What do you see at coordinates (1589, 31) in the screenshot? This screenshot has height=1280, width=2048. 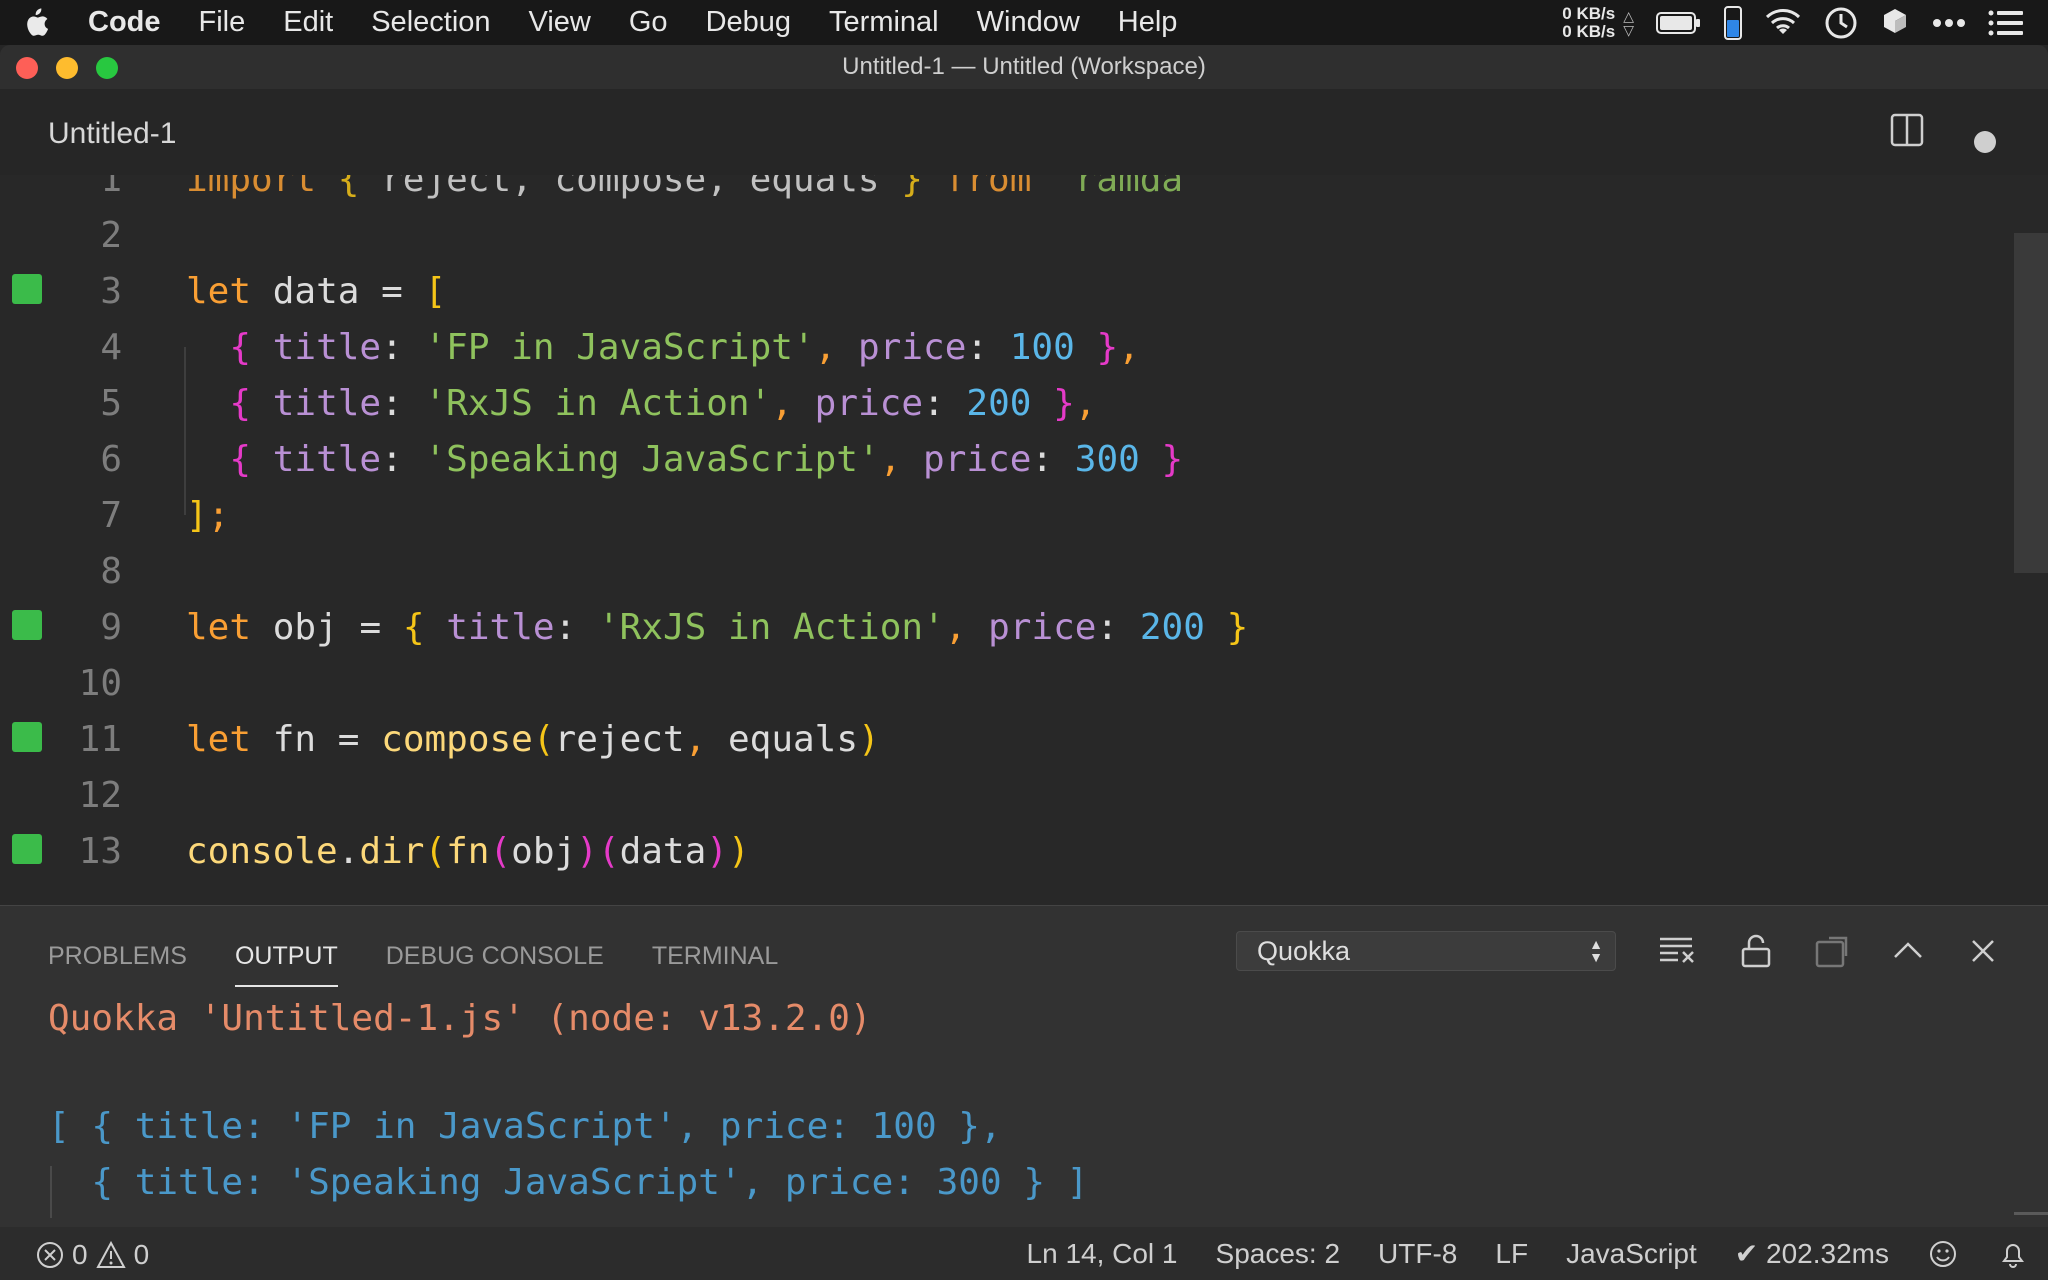 I see `download-speed: 0 KB/s` at bounding box center [1589, 31].